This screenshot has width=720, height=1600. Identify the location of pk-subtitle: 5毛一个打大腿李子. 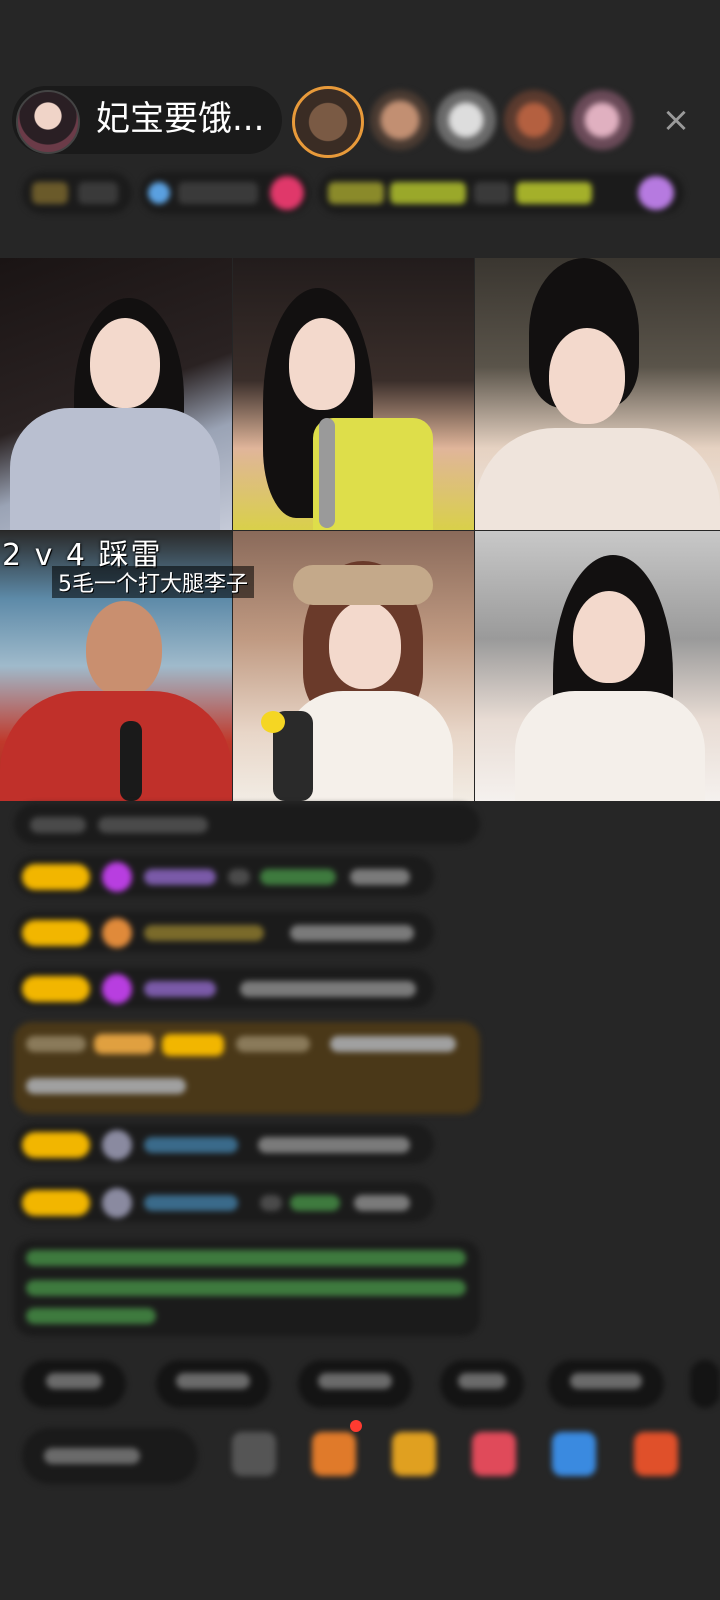
(153, 582).